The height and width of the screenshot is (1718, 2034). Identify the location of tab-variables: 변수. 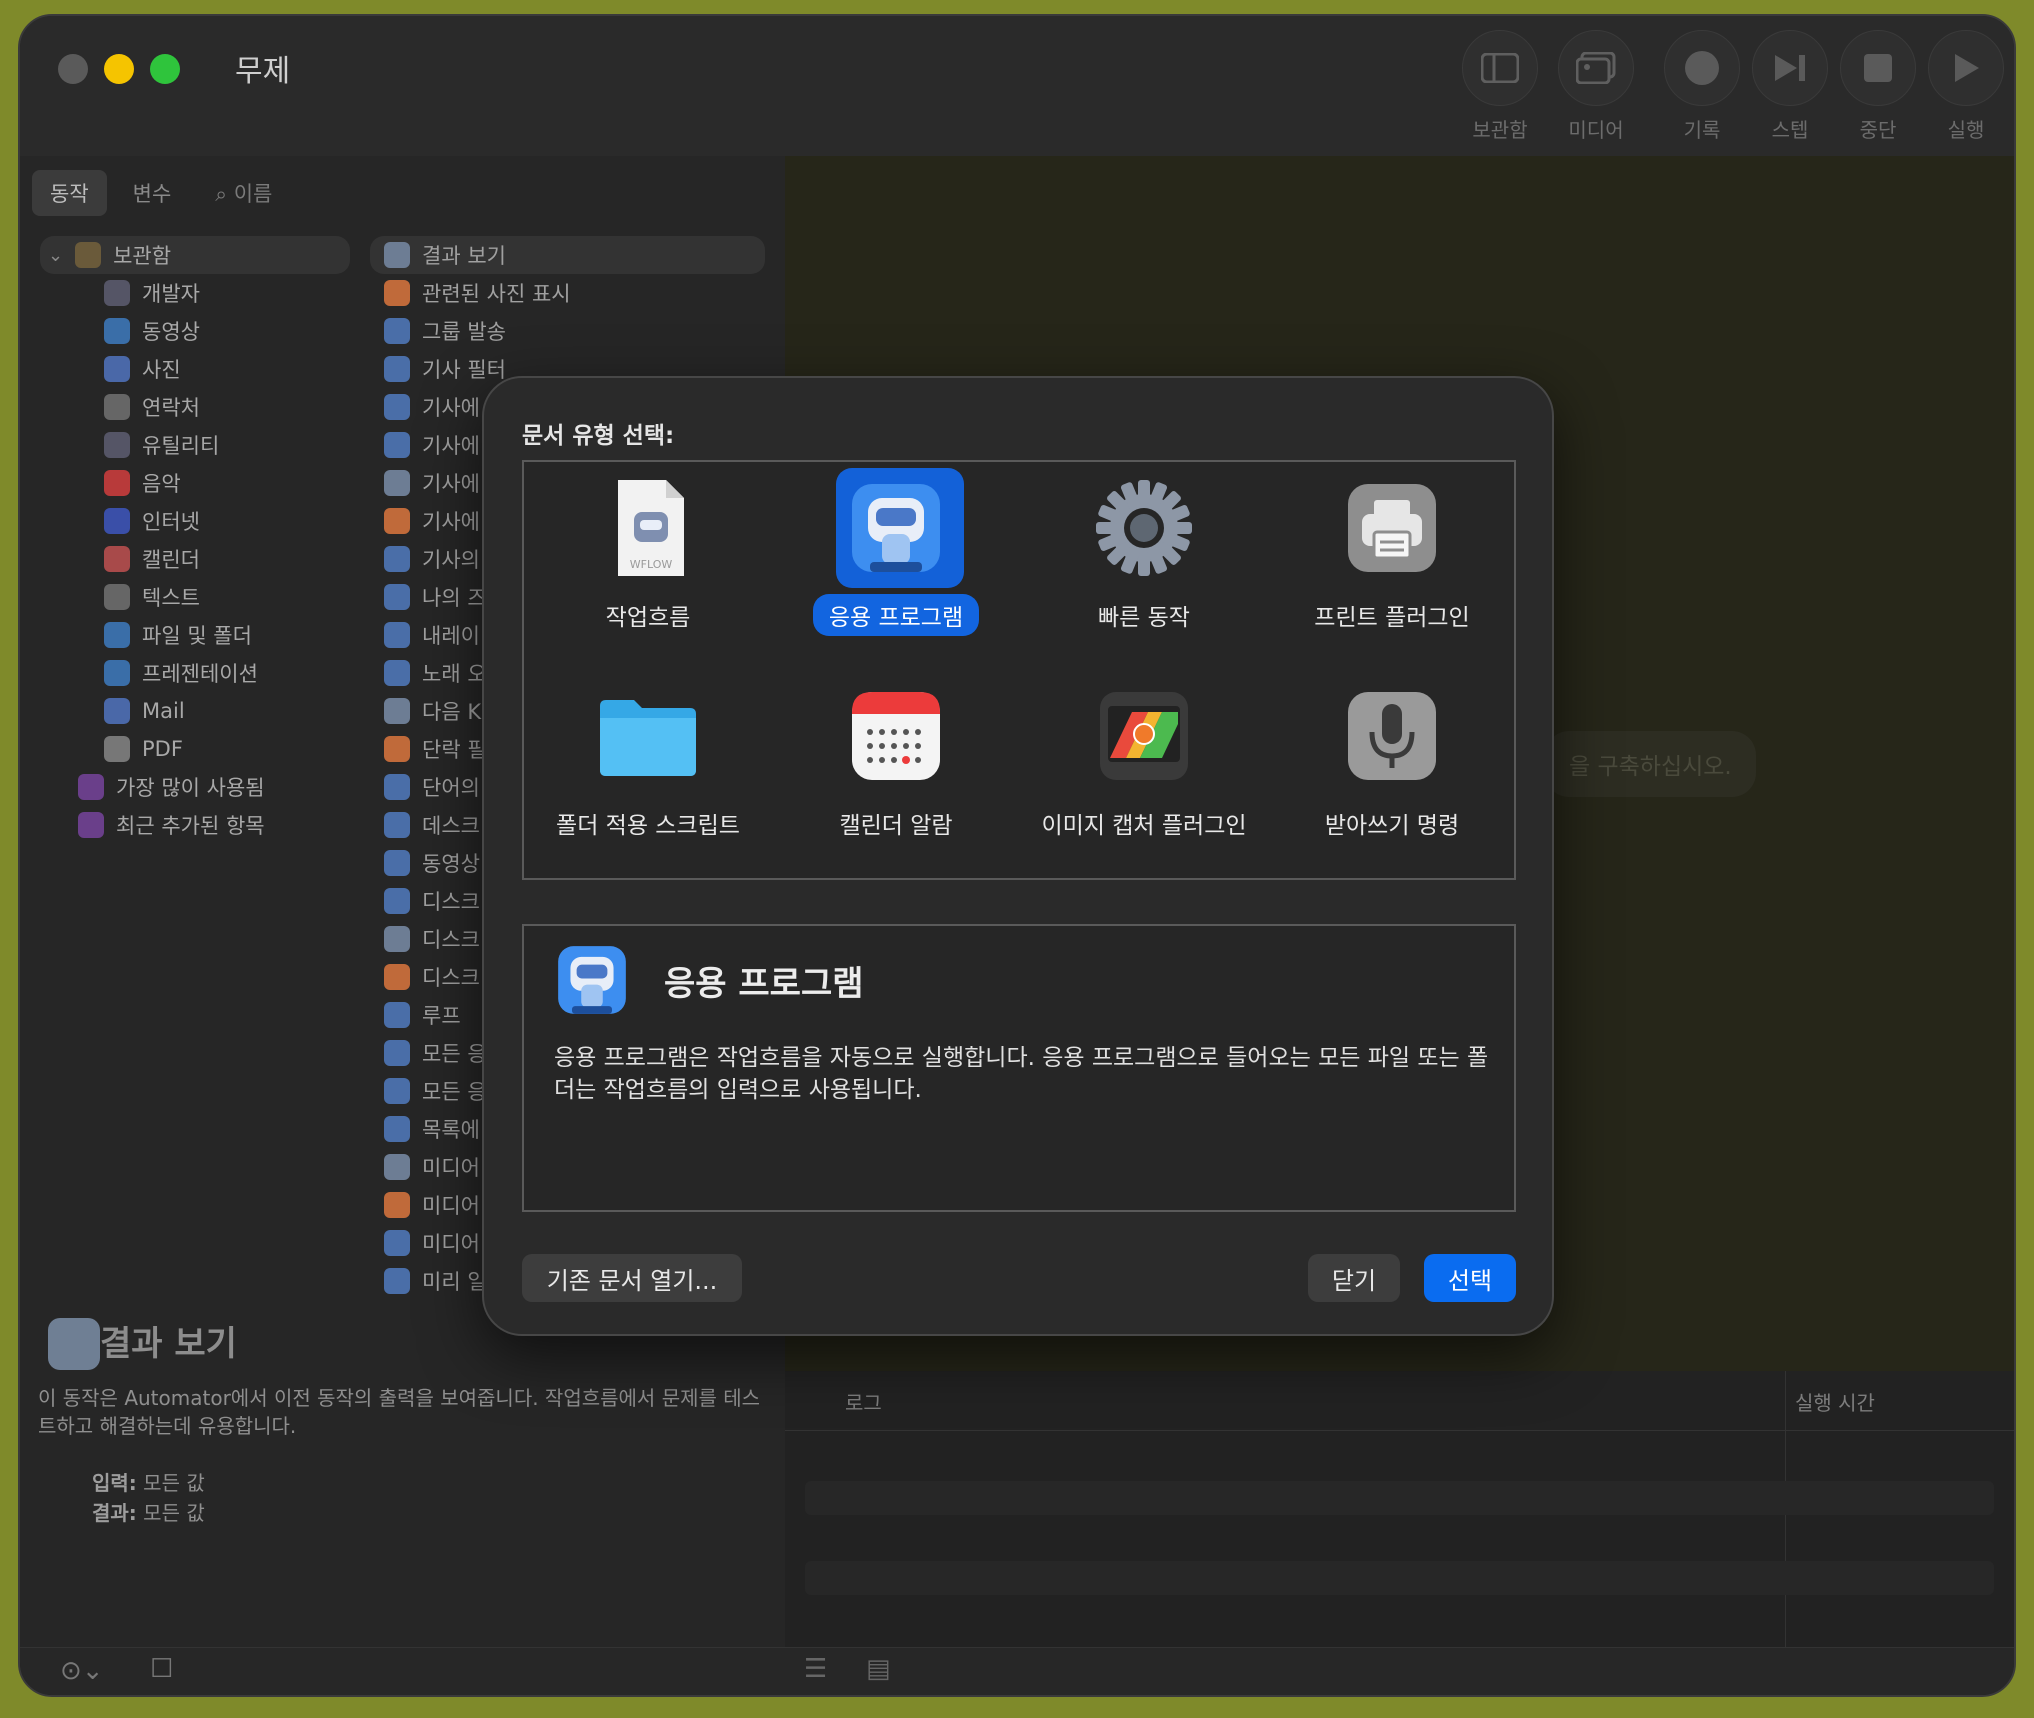
(152, 193).